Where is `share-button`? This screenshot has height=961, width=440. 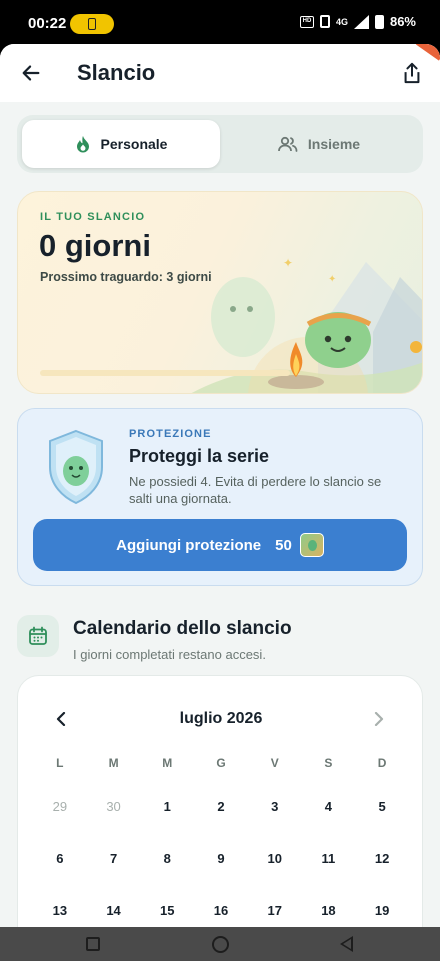 share-button is located at coordinates (412, 73).